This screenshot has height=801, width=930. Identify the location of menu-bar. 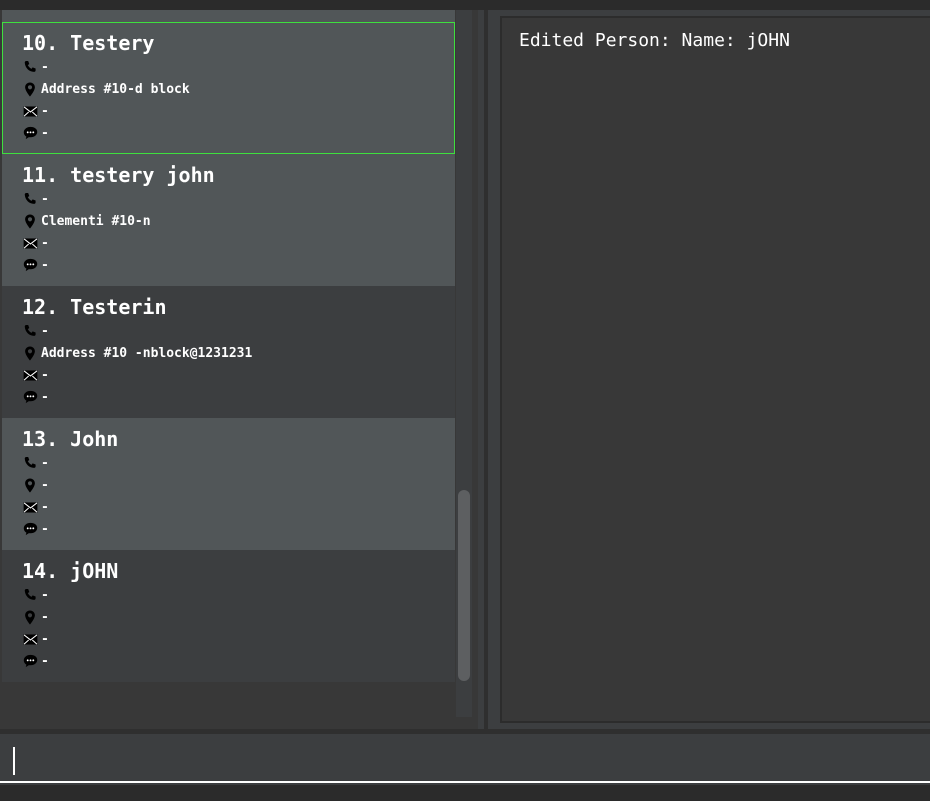
(465, 5).